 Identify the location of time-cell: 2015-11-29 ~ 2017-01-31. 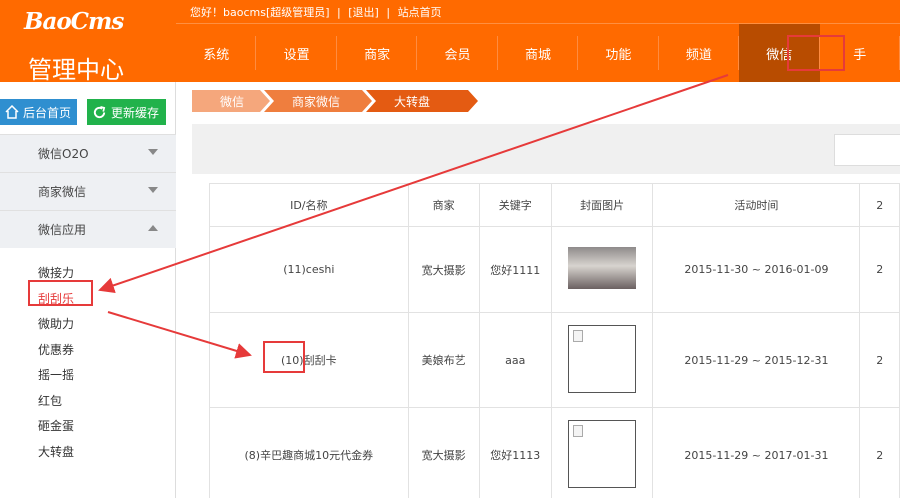
(756, 452).